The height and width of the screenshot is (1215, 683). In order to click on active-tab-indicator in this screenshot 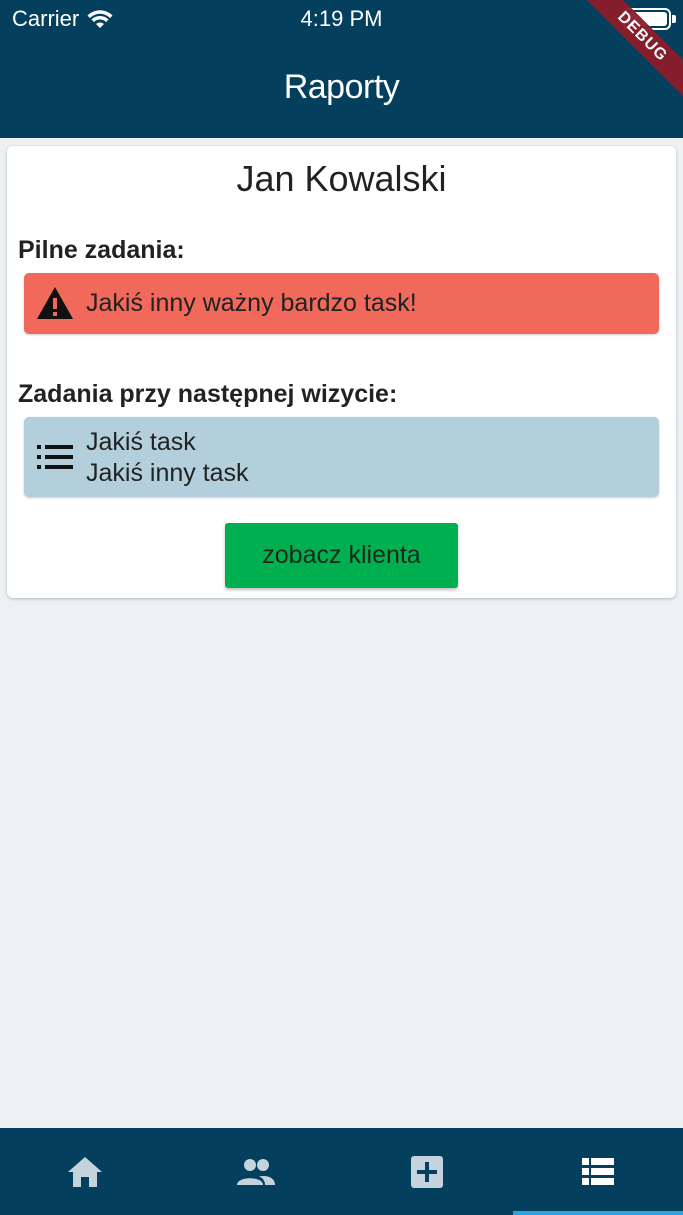, I will do `click(598, 1213)`.